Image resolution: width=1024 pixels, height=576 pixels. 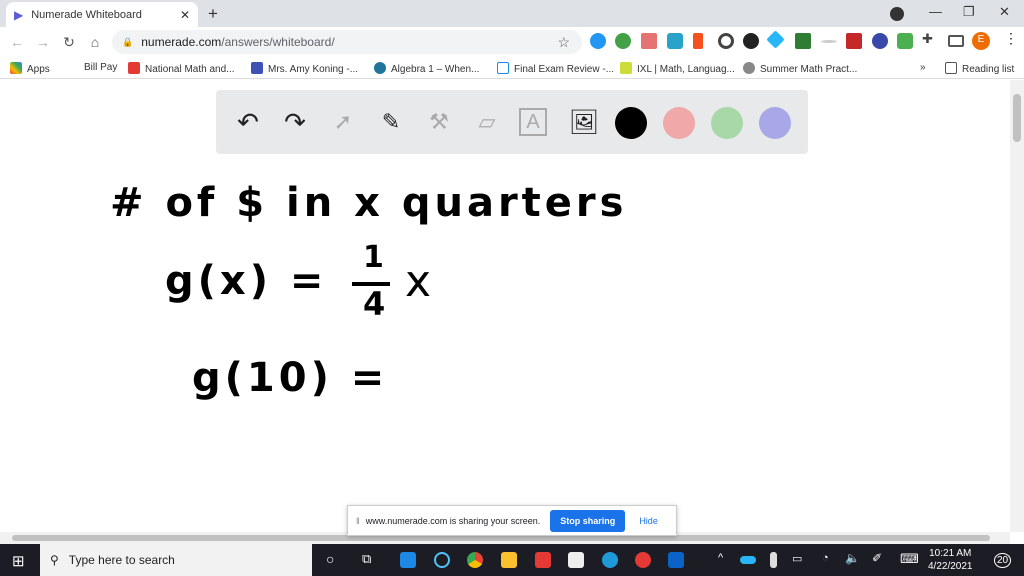 I want to click on search-icon: ⚲, so click(x=54, y=560).